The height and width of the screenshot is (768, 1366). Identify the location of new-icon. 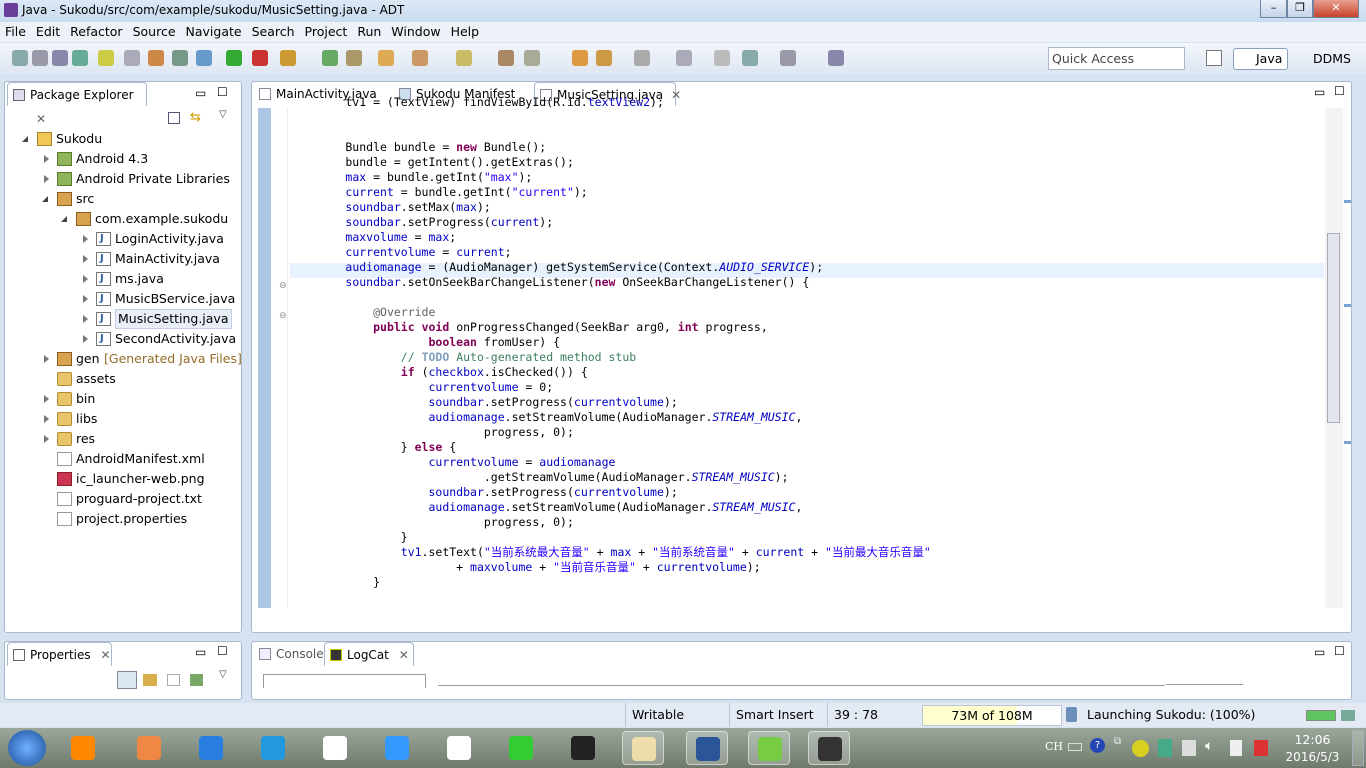
(20, 58).